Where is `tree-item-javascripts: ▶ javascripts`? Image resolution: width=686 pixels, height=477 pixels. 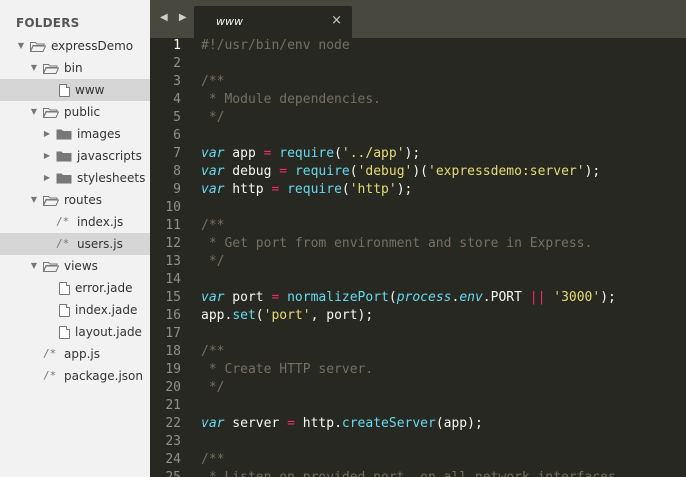
tree-item-javascripts: ▶ javascripts is located at coordinates (75, 156).